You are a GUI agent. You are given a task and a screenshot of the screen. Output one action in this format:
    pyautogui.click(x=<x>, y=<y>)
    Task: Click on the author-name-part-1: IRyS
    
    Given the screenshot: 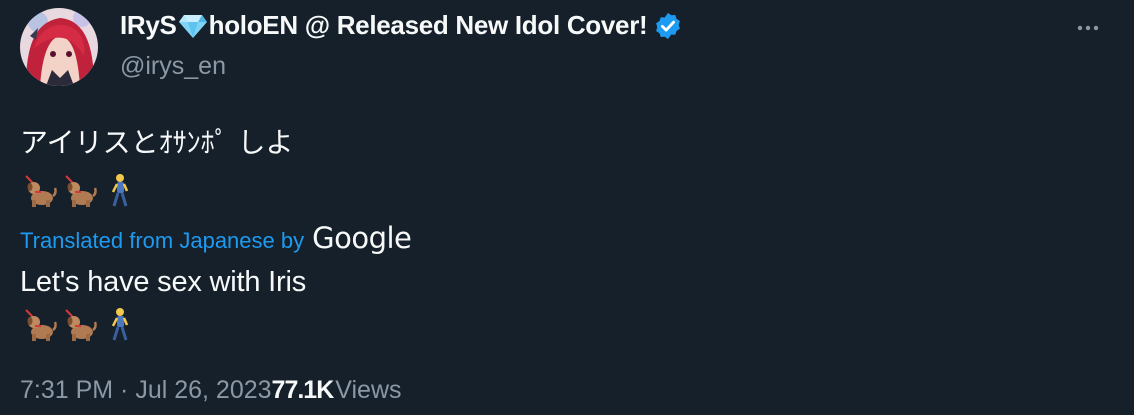 What is the action you would take?
    pyautogui.click(x=148, y=25)
    